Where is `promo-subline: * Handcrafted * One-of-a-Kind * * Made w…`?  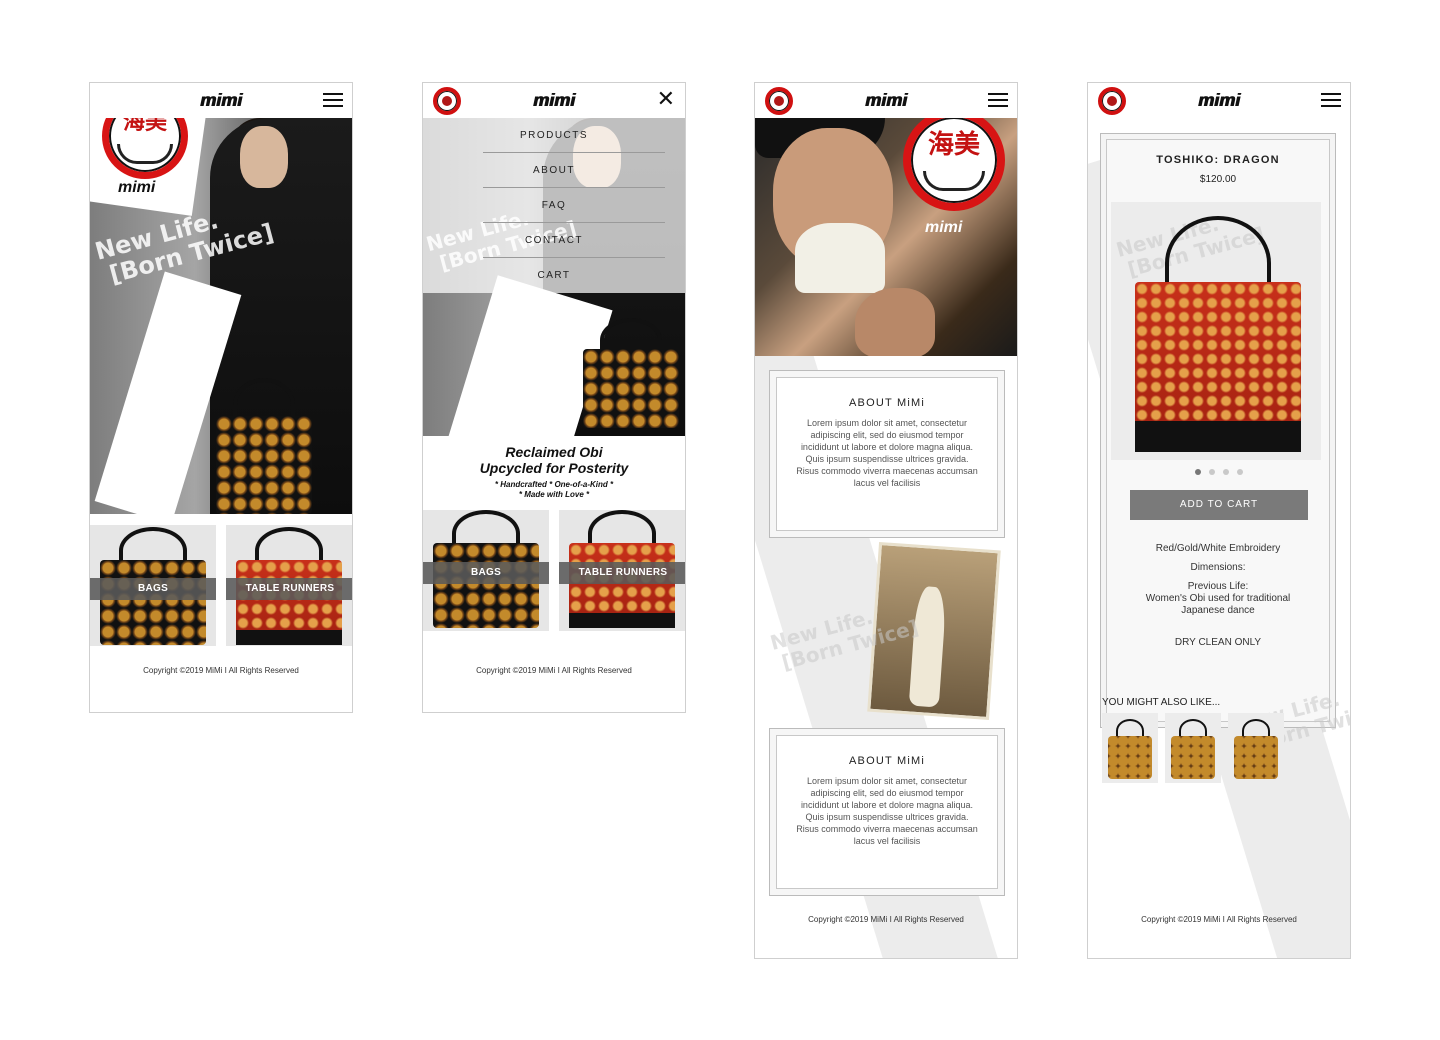 promo-subline: * Handcrafted * One-of-a-Kind * * Made w… is located at coordinates (554, 490).